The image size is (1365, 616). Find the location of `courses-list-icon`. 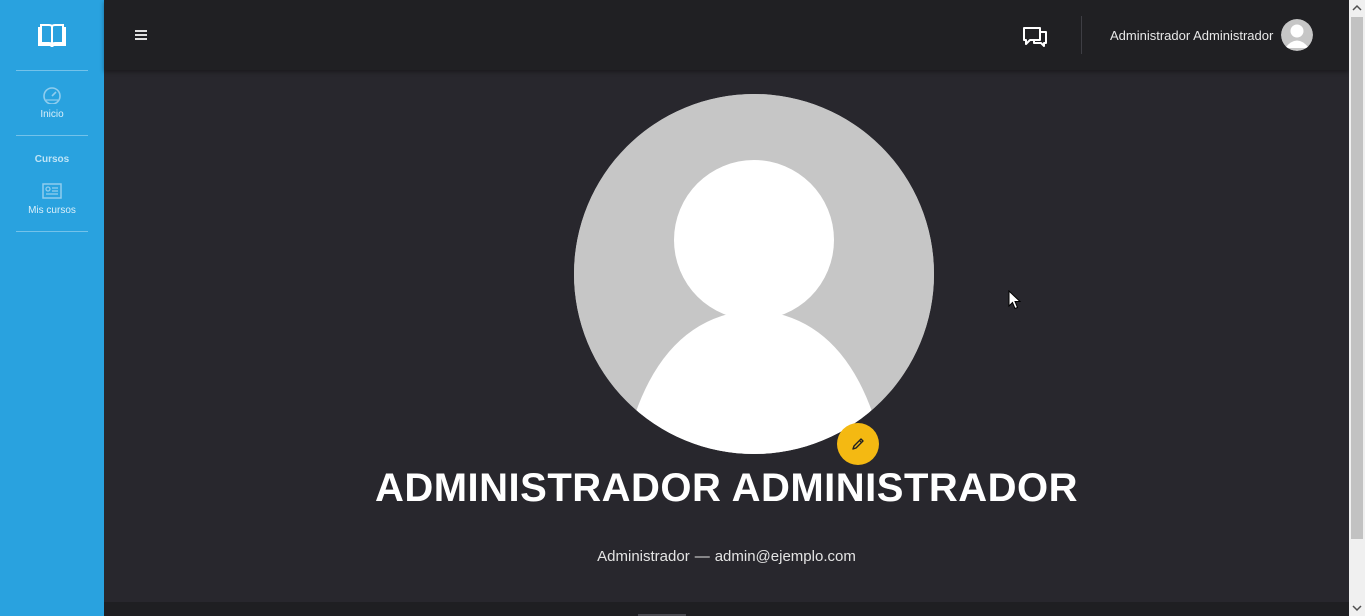

courses-list-icon is located at coordinates (52, 191).